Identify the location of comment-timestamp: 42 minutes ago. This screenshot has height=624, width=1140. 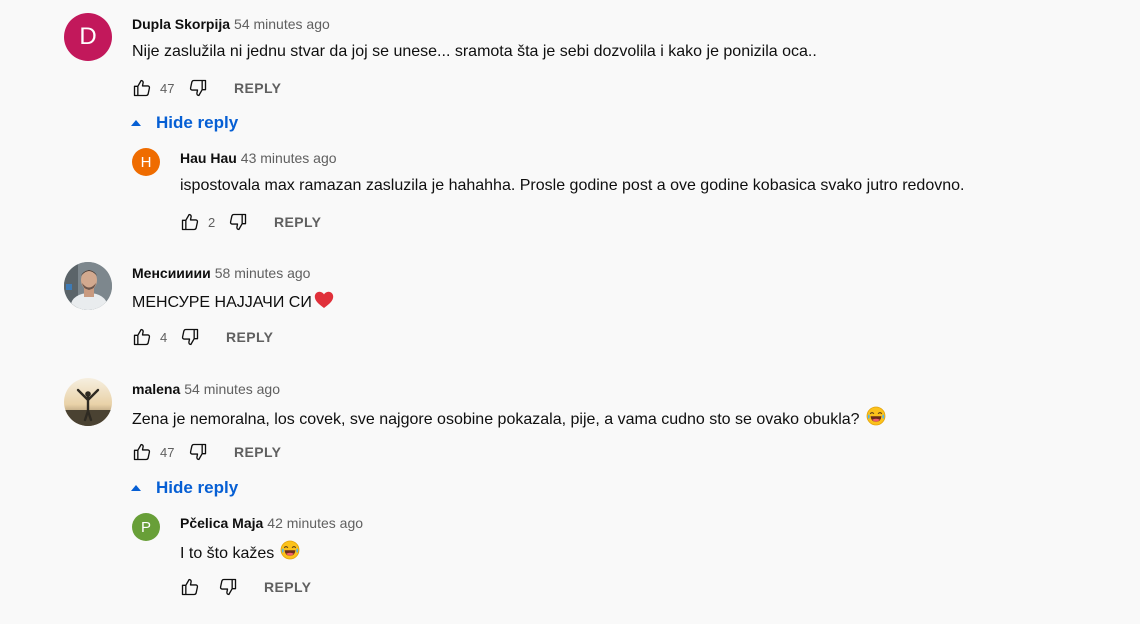
(315, 523).